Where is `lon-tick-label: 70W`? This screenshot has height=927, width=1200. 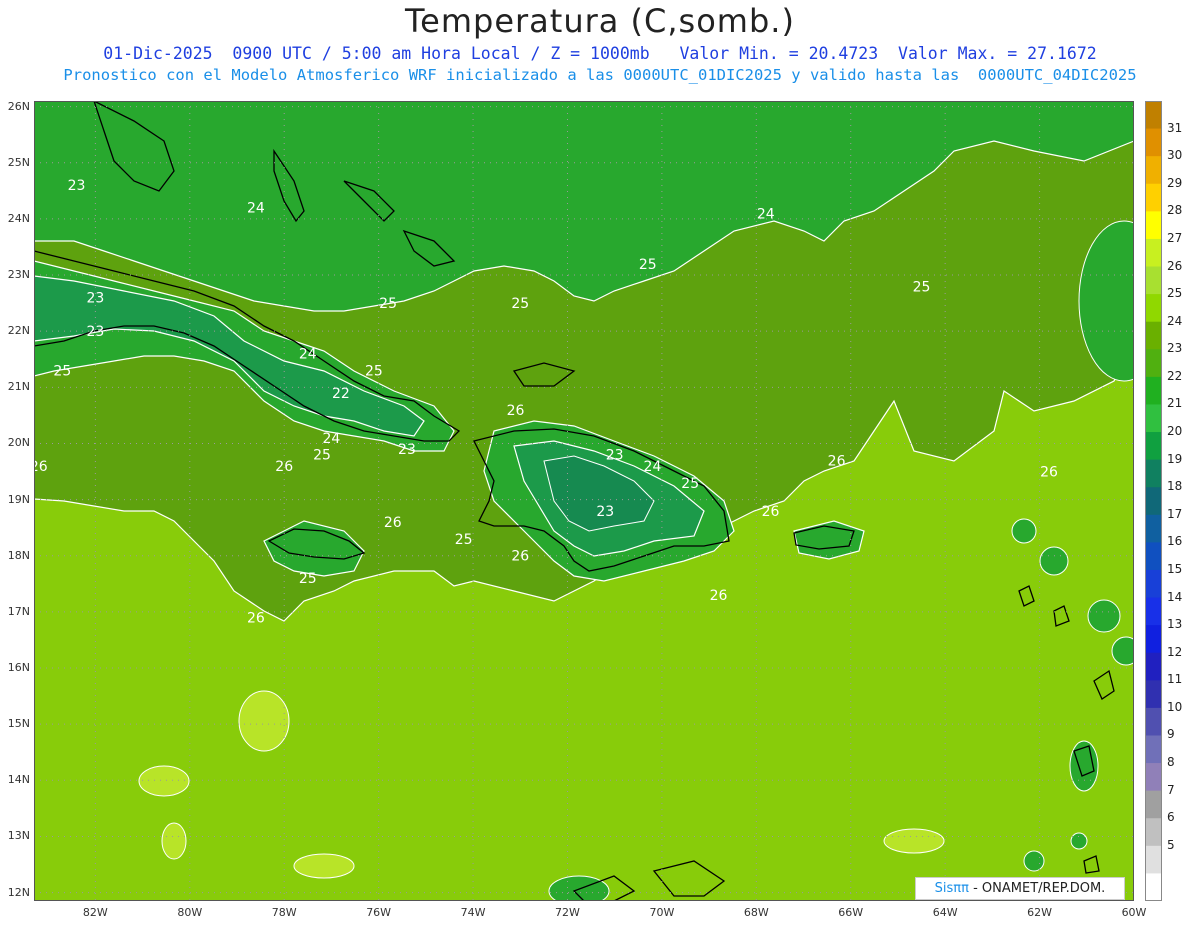
lon-tick-label: 70W is located at coordinates (662, 912).